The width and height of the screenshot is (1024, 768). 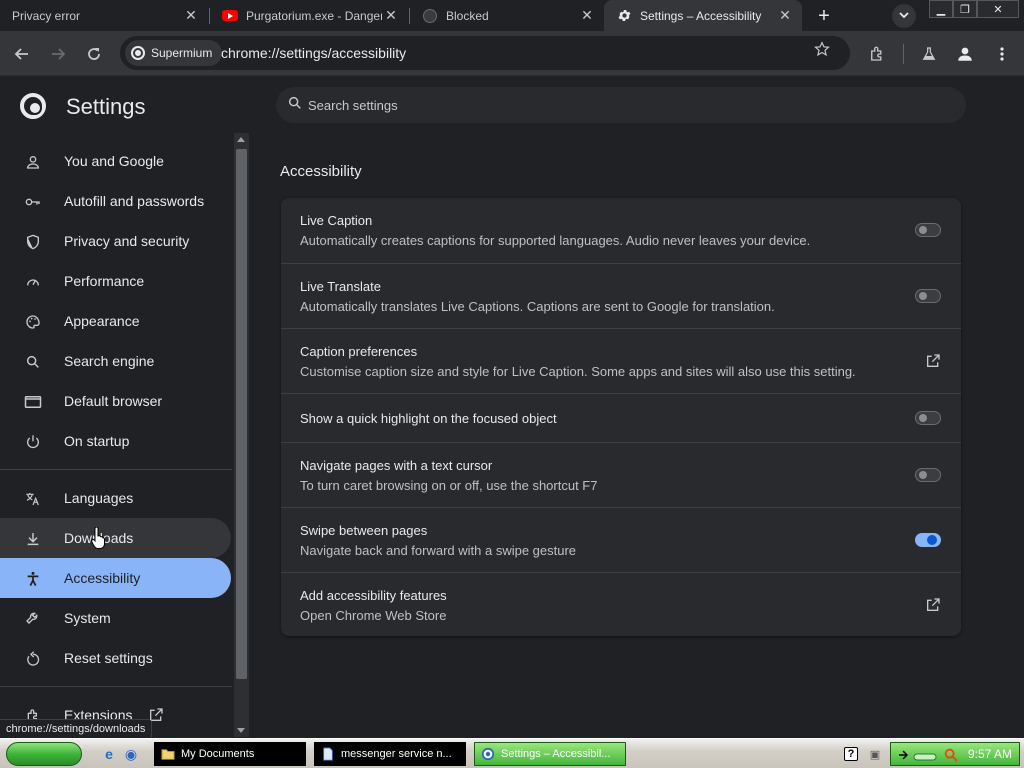 I want to click on taskbar-item-my-documents: My Documents, so click(x=230, y=754).